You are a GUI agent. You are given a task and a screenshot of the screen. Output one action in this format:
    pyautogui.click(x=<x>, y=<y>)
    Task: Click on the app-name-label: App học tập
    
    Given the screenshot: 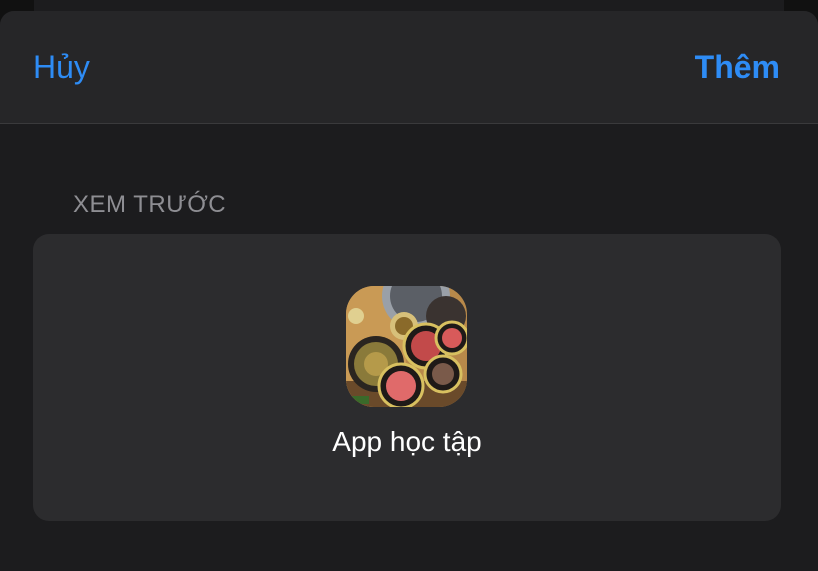 What is the action you would take?
    pyautogui.click(x=407, y=441)
    